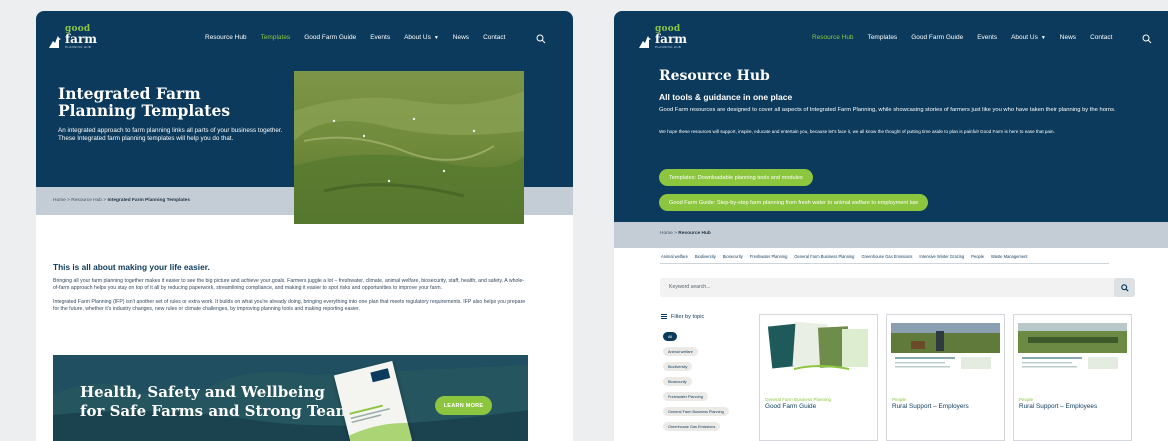 This screenshot has height=441, width=1168. What do you see at coordinates (714, 76) in the screenshot?
I see `page-title: Resource Hub` at bounding box center [714, 76].